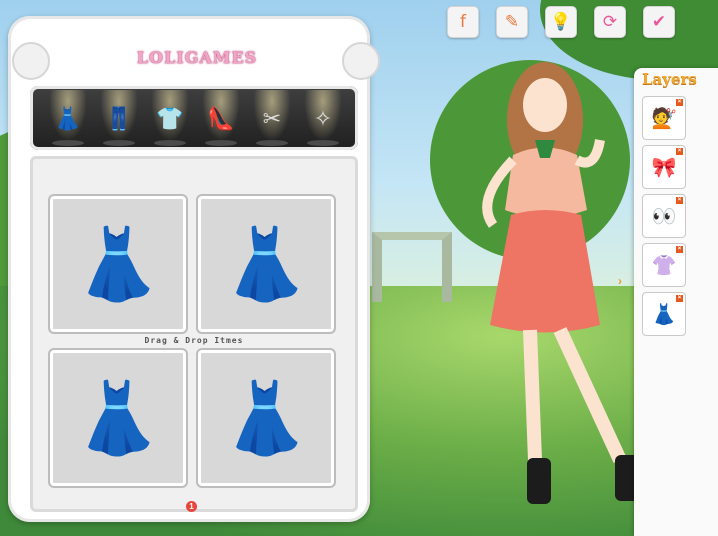 This screenshot has width=718, height=536. I want to click on layer-top: 👚 ×, so click(664, 265).